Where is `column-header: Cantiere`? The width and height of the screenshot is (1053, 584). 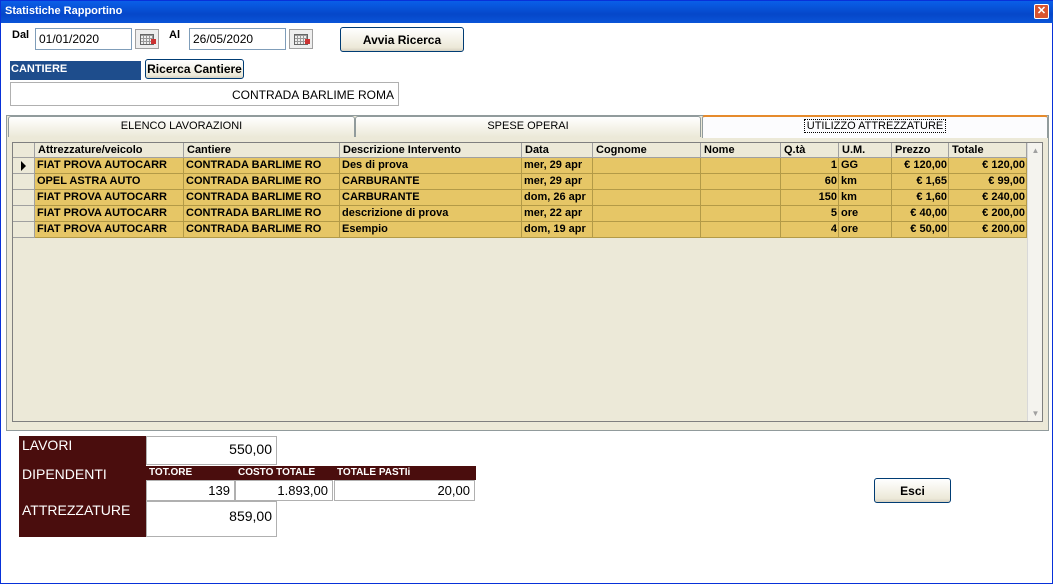 column-header: Cantiere is located at coordinates (262, 150).